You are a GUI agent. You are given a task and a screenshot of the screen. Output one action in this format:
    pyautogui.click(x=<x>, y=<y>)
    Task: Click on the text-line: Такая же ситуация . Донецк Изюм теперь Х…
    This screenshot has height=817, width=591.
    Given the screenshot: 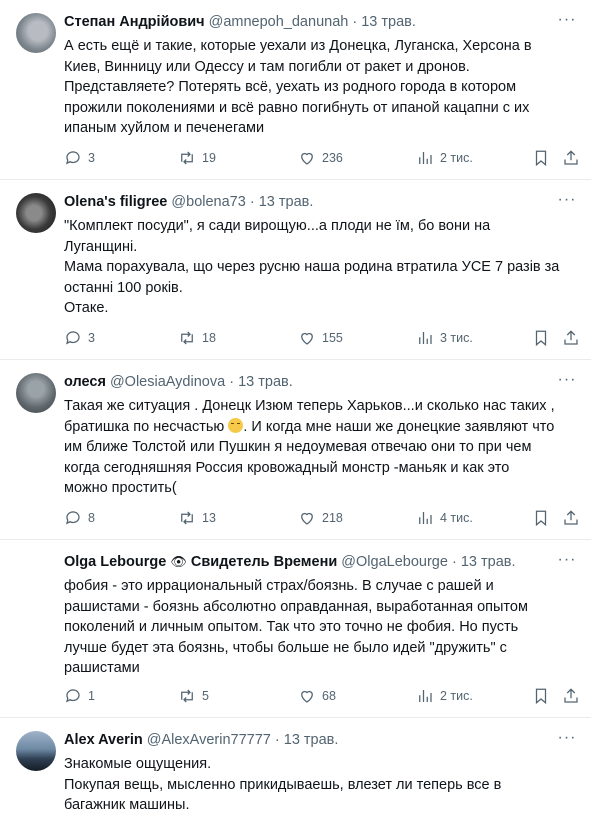 What is the action you would take?
    pyautogui.click(x=309, y=406)
    